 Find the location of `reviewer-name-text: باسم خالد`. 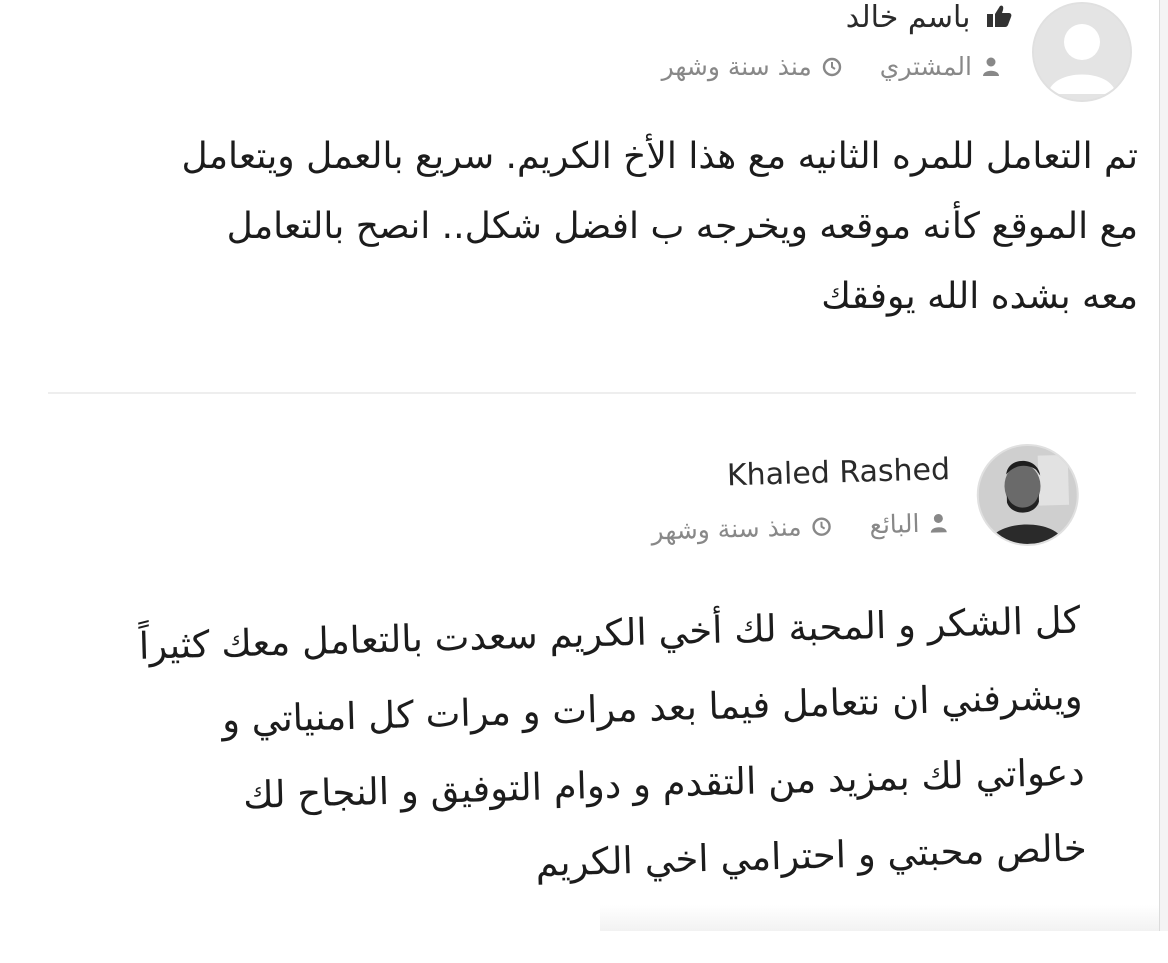

reviewer-name-text: باسم خالد is located at coordinates (908, 17).